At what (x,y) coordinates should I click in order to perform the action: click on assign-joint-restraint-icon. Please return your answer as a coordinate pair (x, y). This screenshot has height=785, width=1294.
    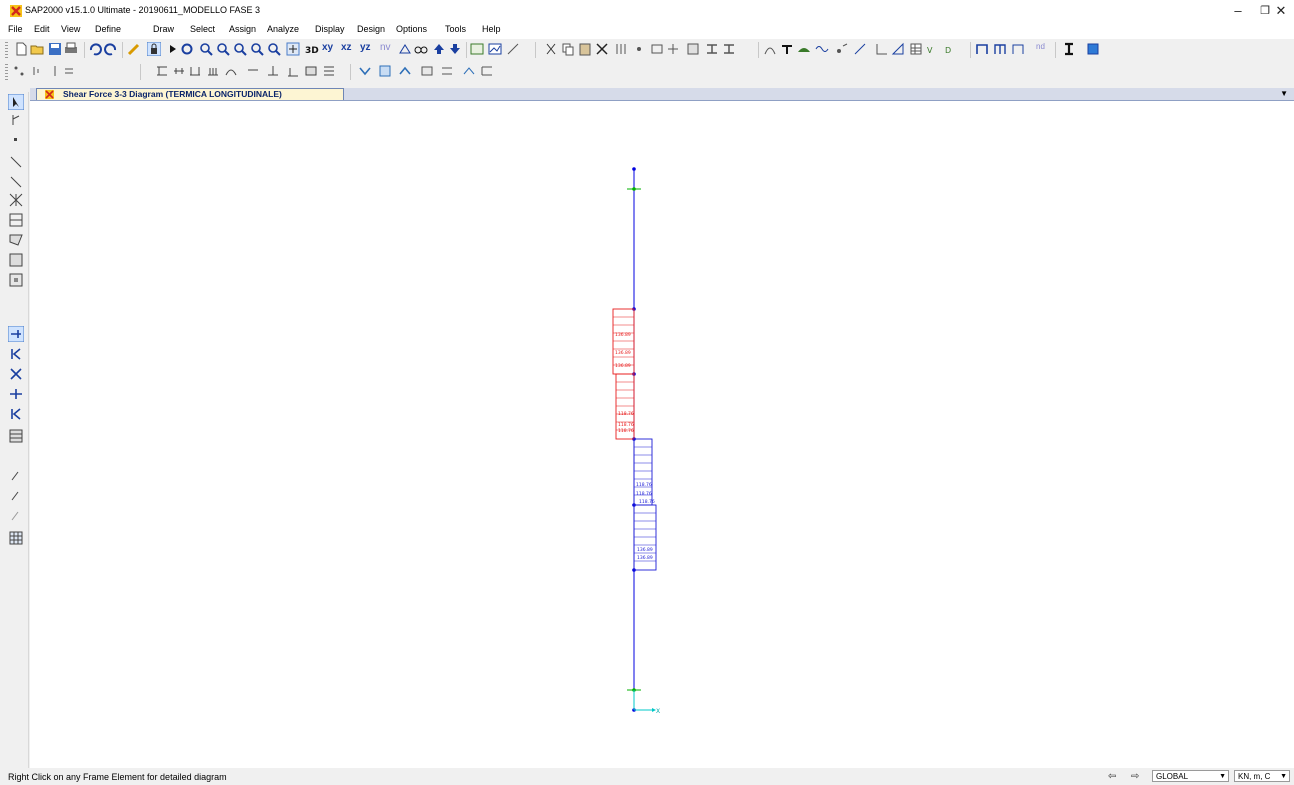
    Looking at the image, I should click on (365, 71).